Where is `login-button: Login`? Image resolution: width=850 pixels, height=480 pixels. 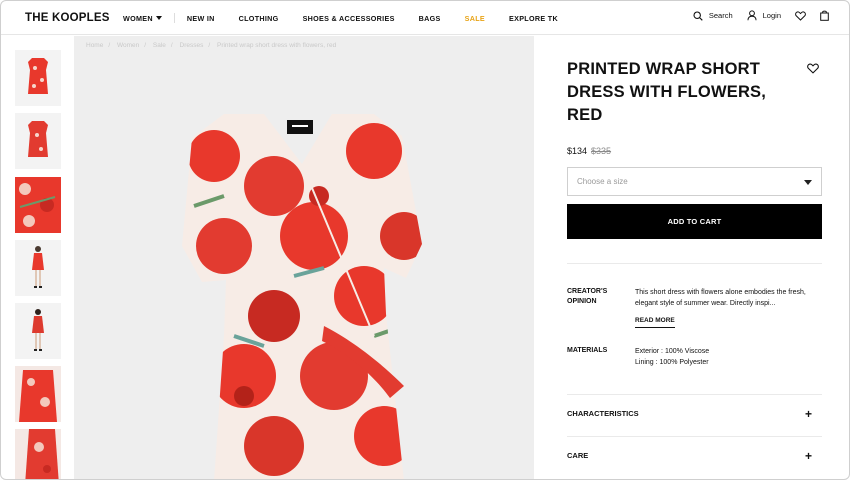
login-button: Login is located at coordinates (764, 15).